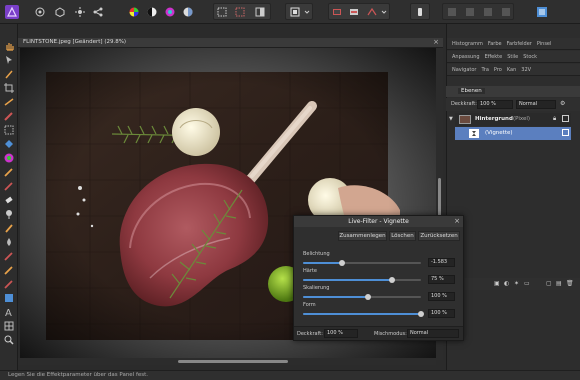 Image resolution: width=580 pixels, height=380 pixels. What do you see at coordinates (506, 283) in the screenshot?
I see `adjustment-icon: ◐` at bounding box center [506, 283].